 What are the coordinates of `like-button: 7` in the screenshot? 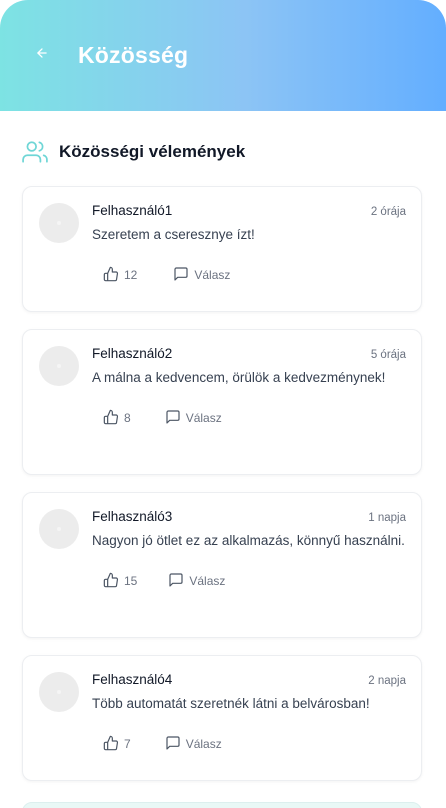 It's located at (117, 744).